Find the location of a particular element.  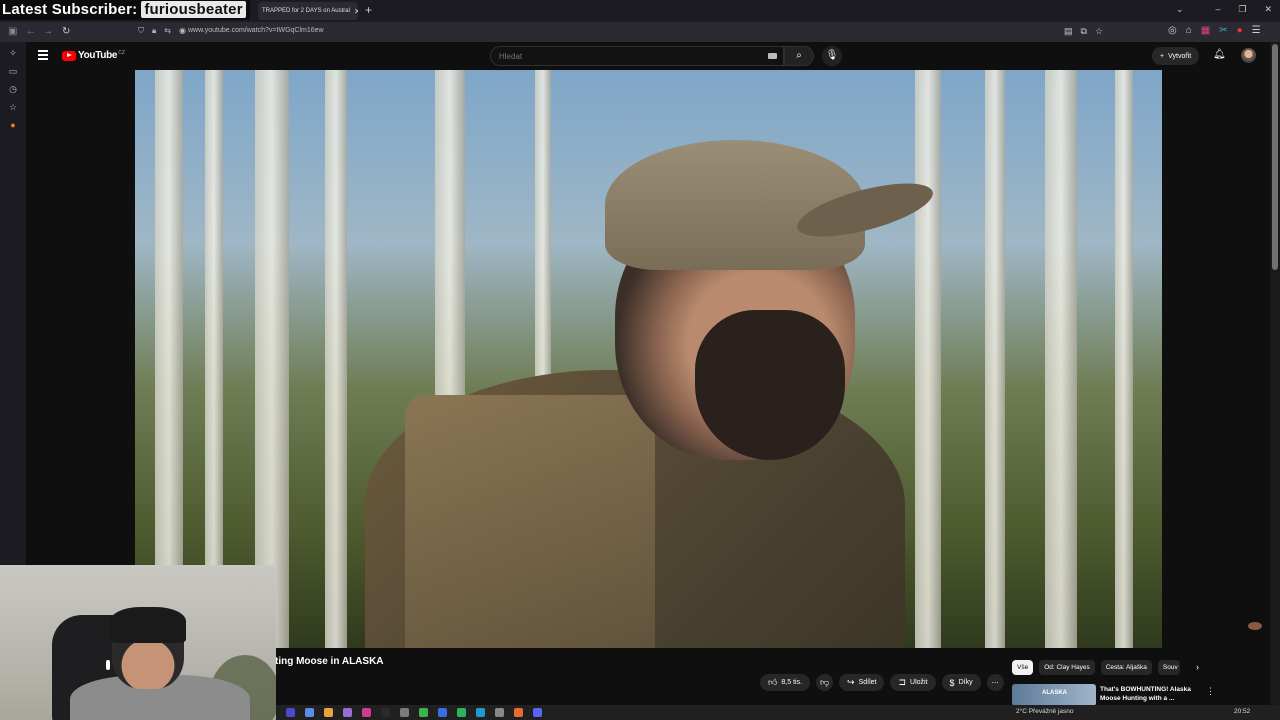

tab-list-dropdown-icon: ⌄ is located at coordinates (1180, 9).